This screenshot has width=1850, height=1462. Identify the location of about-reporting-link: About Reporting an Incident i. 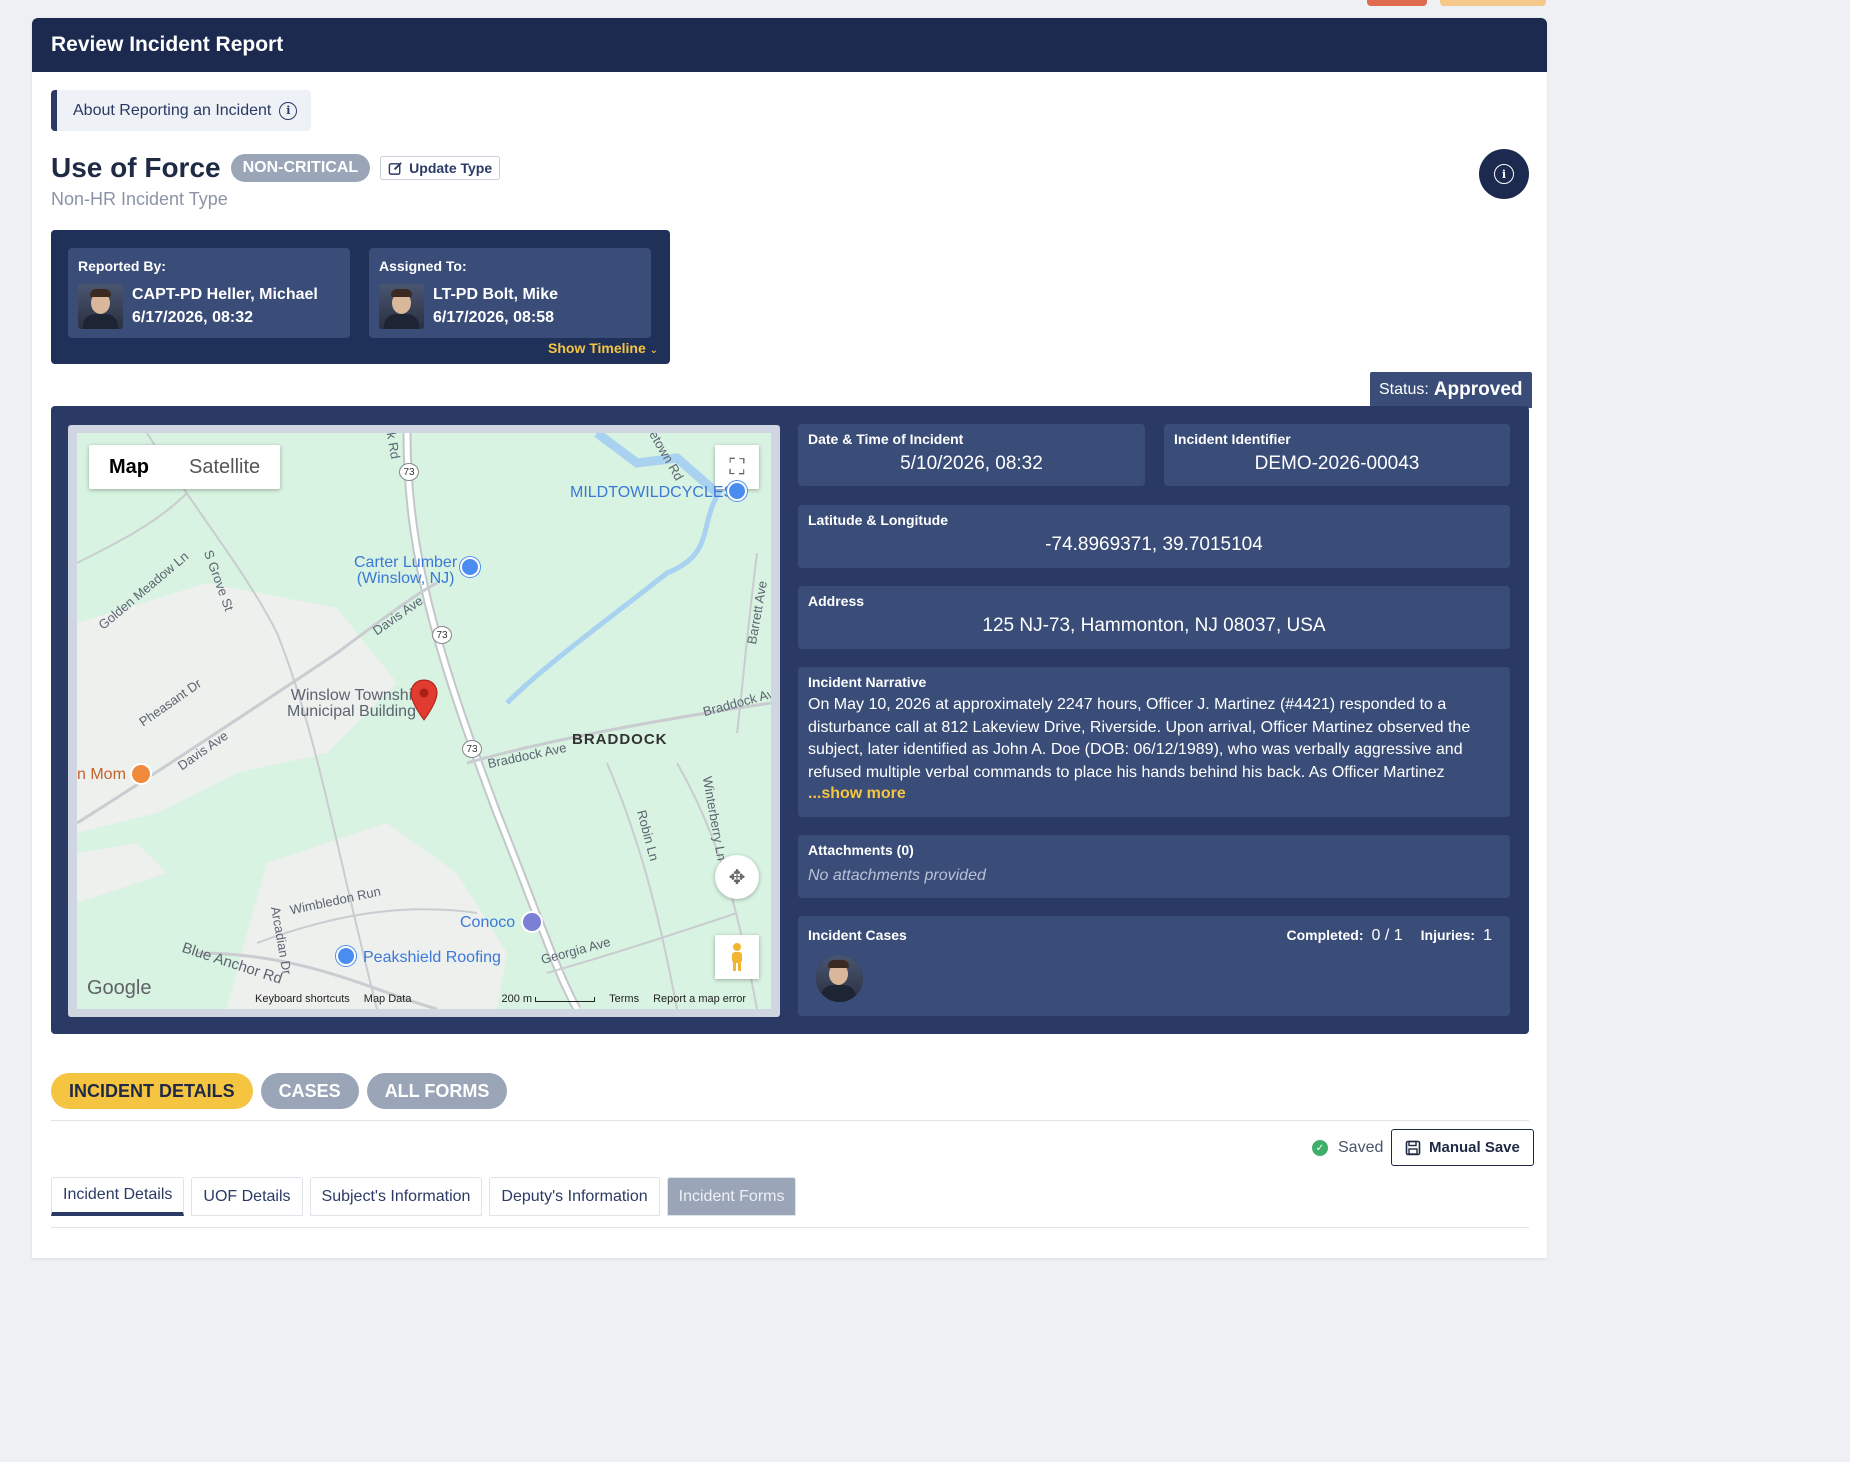
(181, 110).